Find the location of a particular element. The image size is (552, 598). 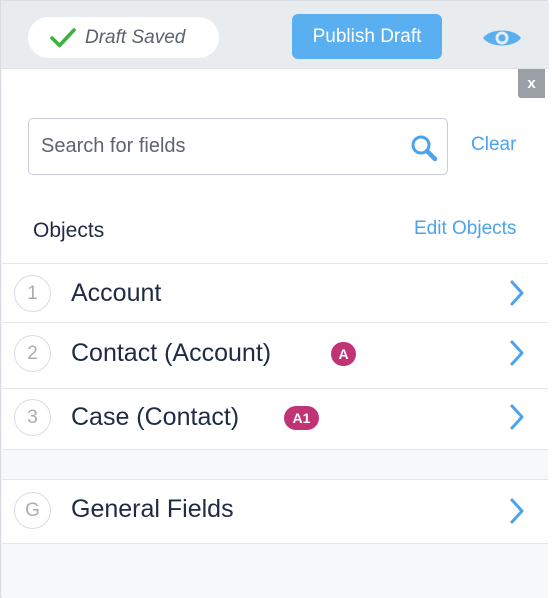

object-index-circle: 3 is located at coordinates (32, 417).